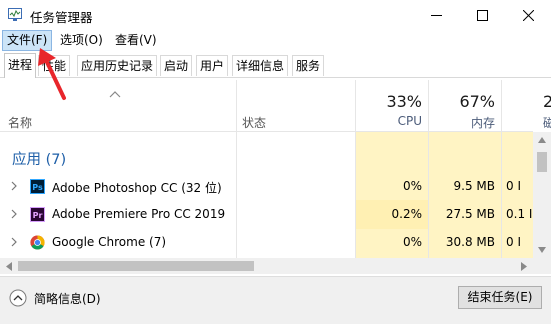 The image size is (551, 324). Describe the element at coordinates (470, 242) in the screenshot. I see `process-memory: 30.8 MB` at that location.